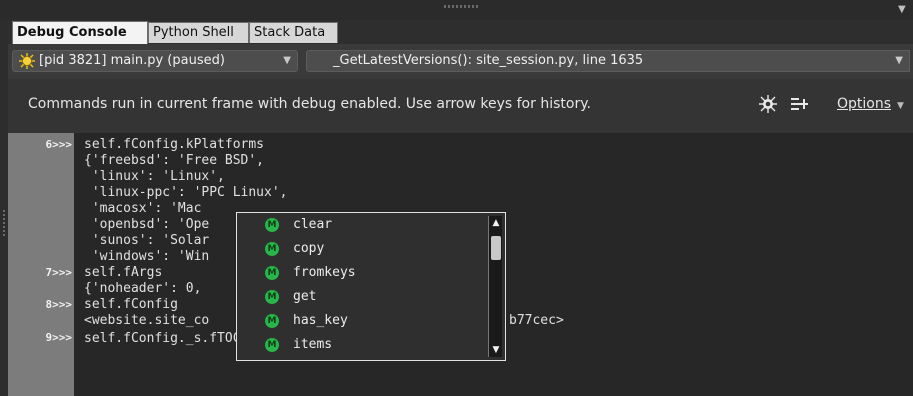 The height and width of the screenshot is (396, 913). What do you see at coordinates (536, 320) in the screenshot?
I see `console-line-overflow: b77cec>` at bounding box center [536, 320].